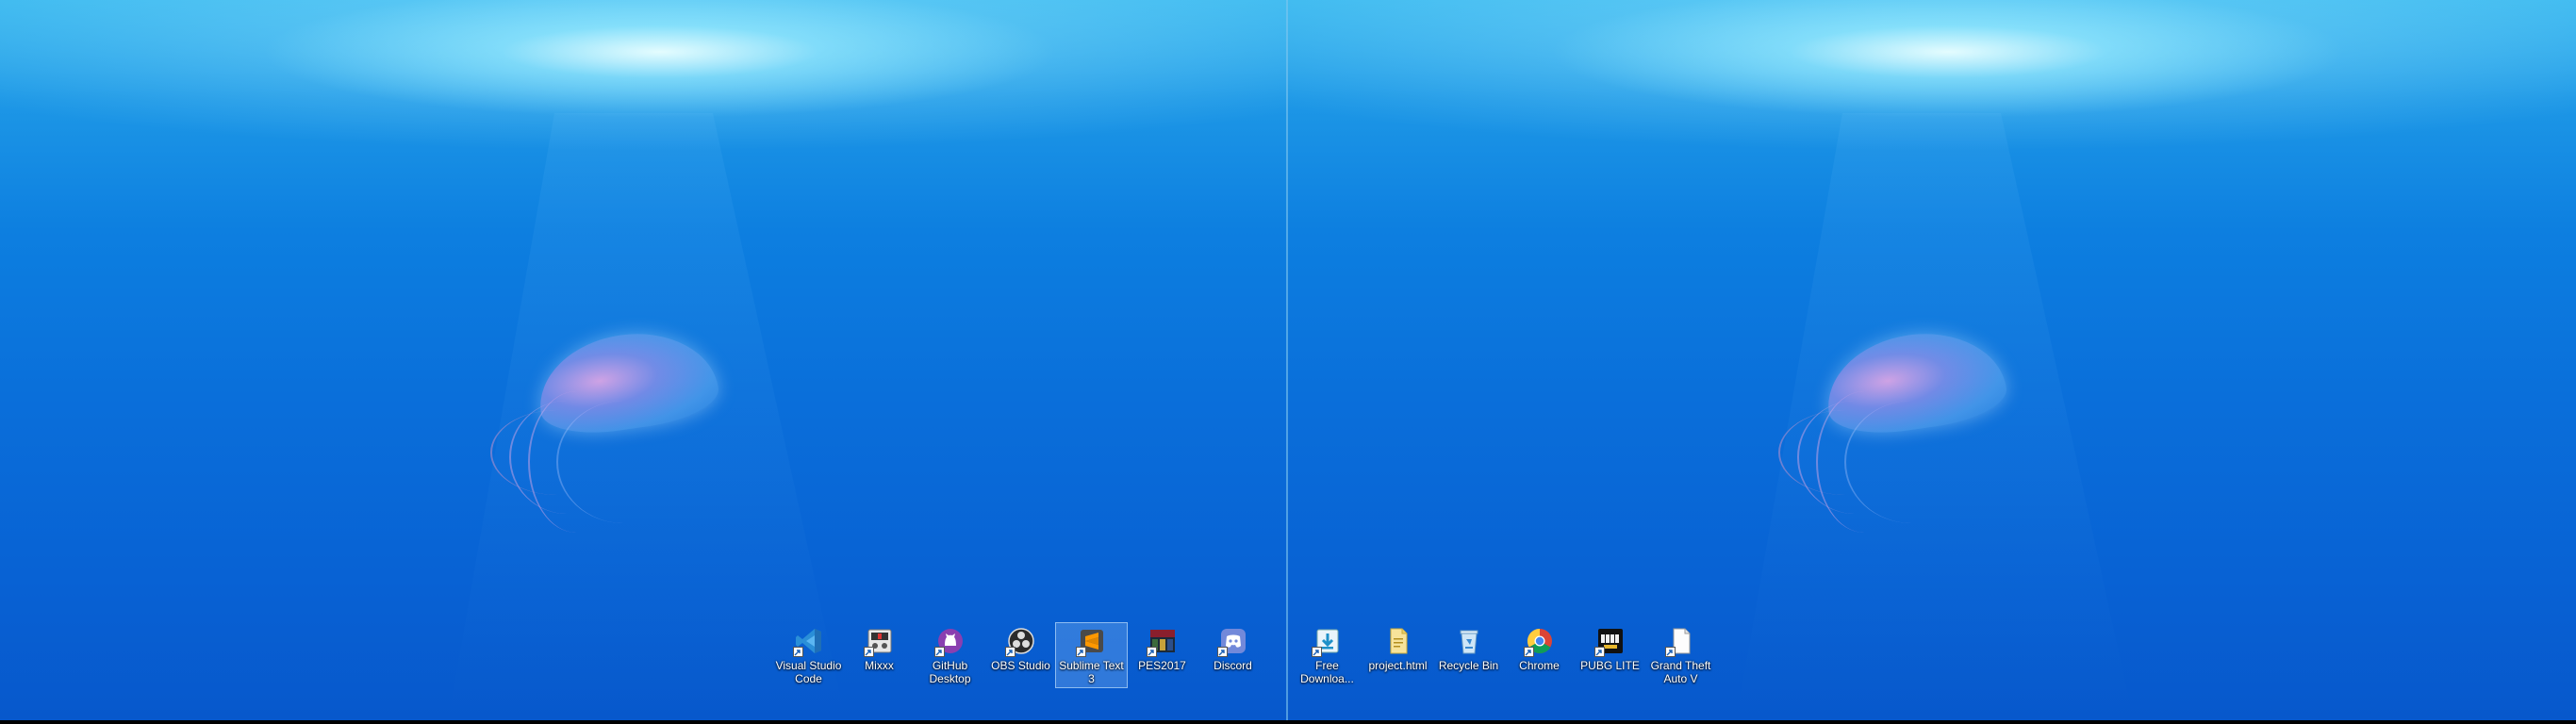  Describe the element at coordinates (1233, 665) in the screenshot. I see `icon-label: Discord` at that location.